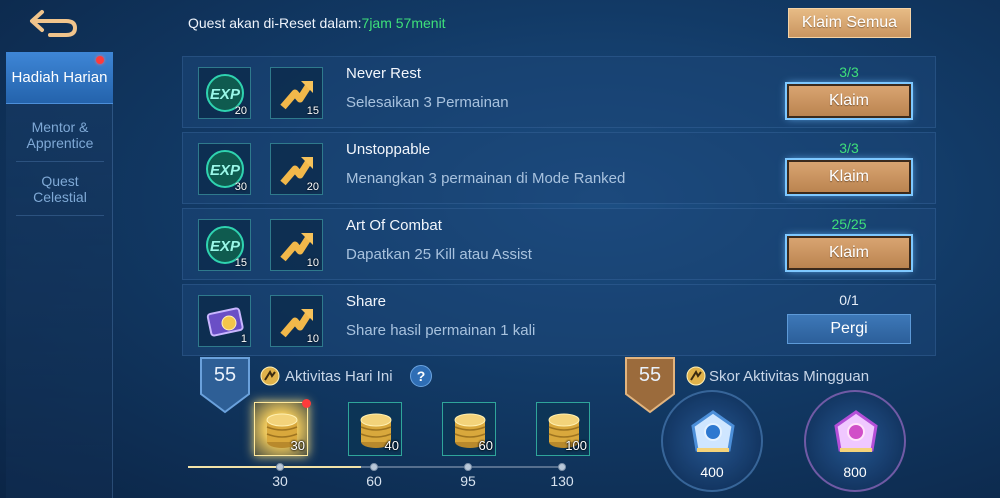  Describe the element at coordinates (696, 376) in the screenshot. I see `weekly-activity-icon` at that location.